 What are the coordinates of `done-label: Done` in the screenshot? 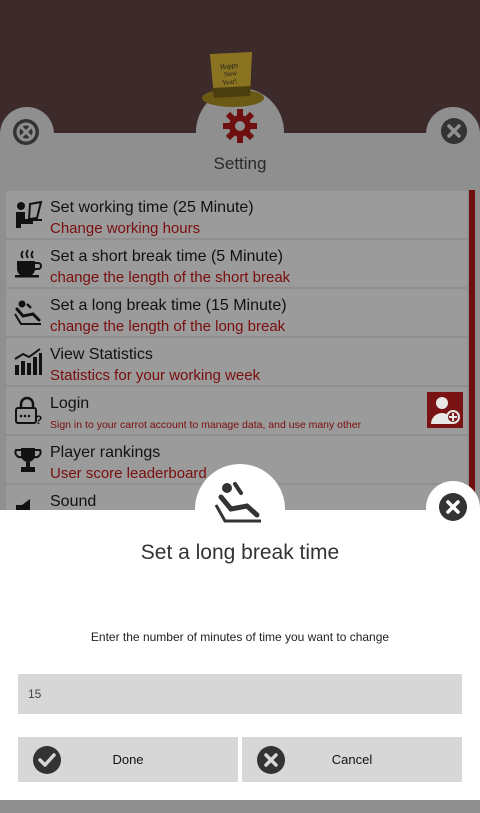 It's located at (128, 759).